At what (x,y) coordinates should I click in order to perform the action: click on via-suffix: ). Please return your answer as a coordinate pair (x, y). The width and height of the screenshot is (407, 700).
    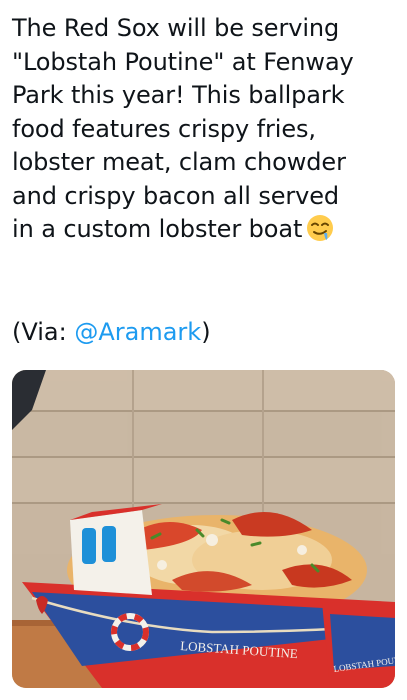
    Looking at the image, I should click on (206, 332).